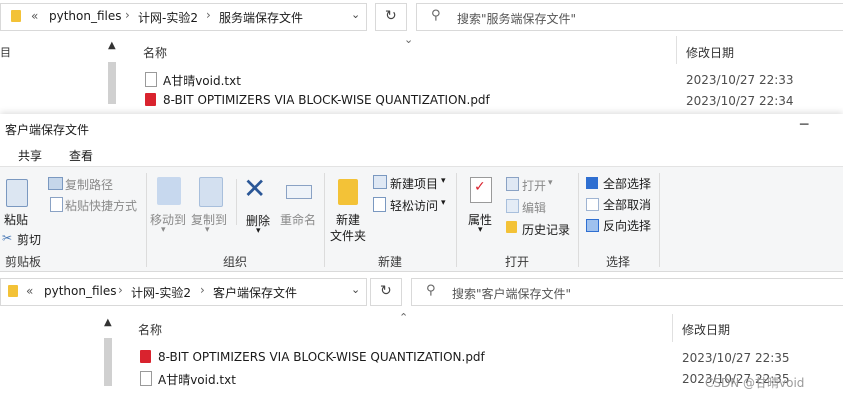 This screenshot has height=402, width=843. Describe the element at coordinates (299, 192) in the screenshot. I see `rename-icon` at that location.